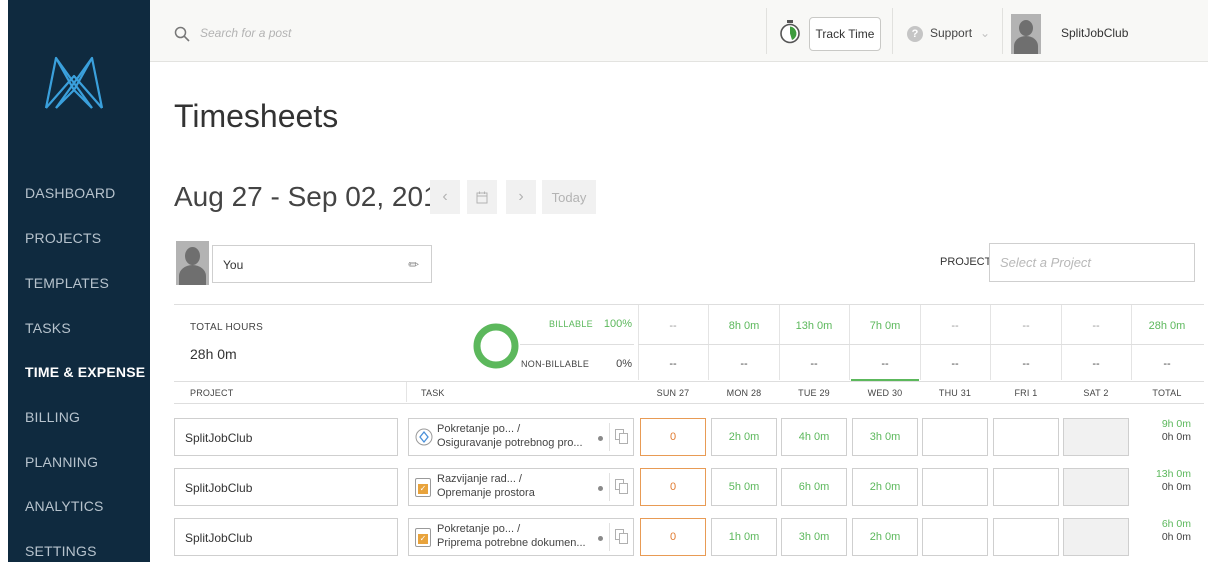 The image size is (1208, 562). What do you see at coordinates (52, 417) in the screenshot?
I see `sidebar-item-billing: BILLING` at bounding box center [52, 417].